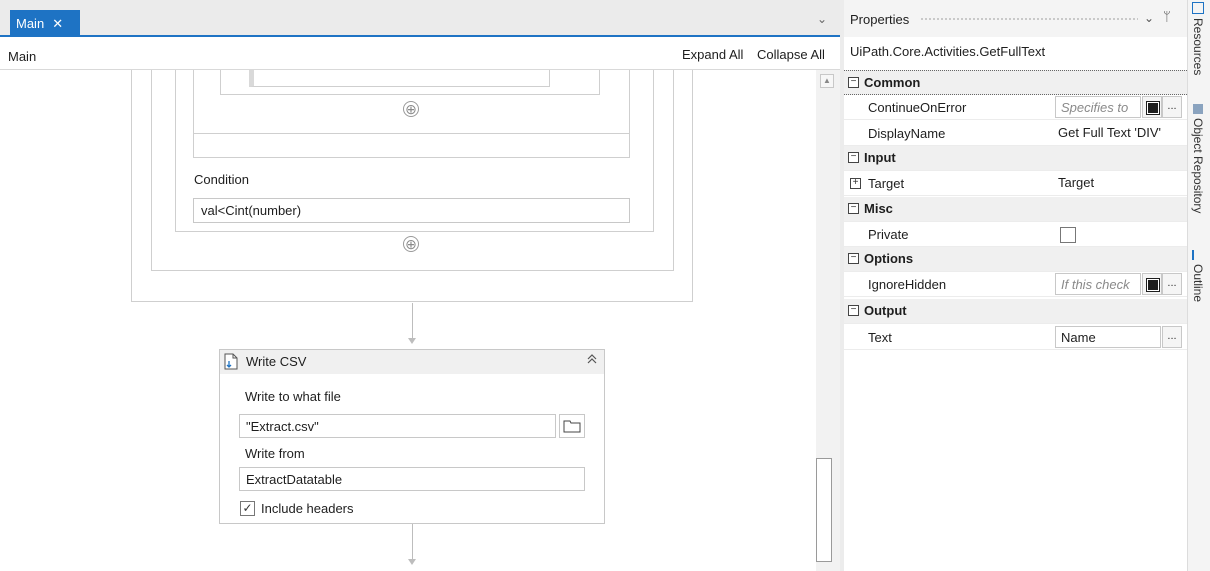 The height and width of the screenshot is (571, 1210). What do you see at coordinates (276, 361) in the screenshot?
I see `write-csv-title: Write CSV` at bounding box center [276, 361].